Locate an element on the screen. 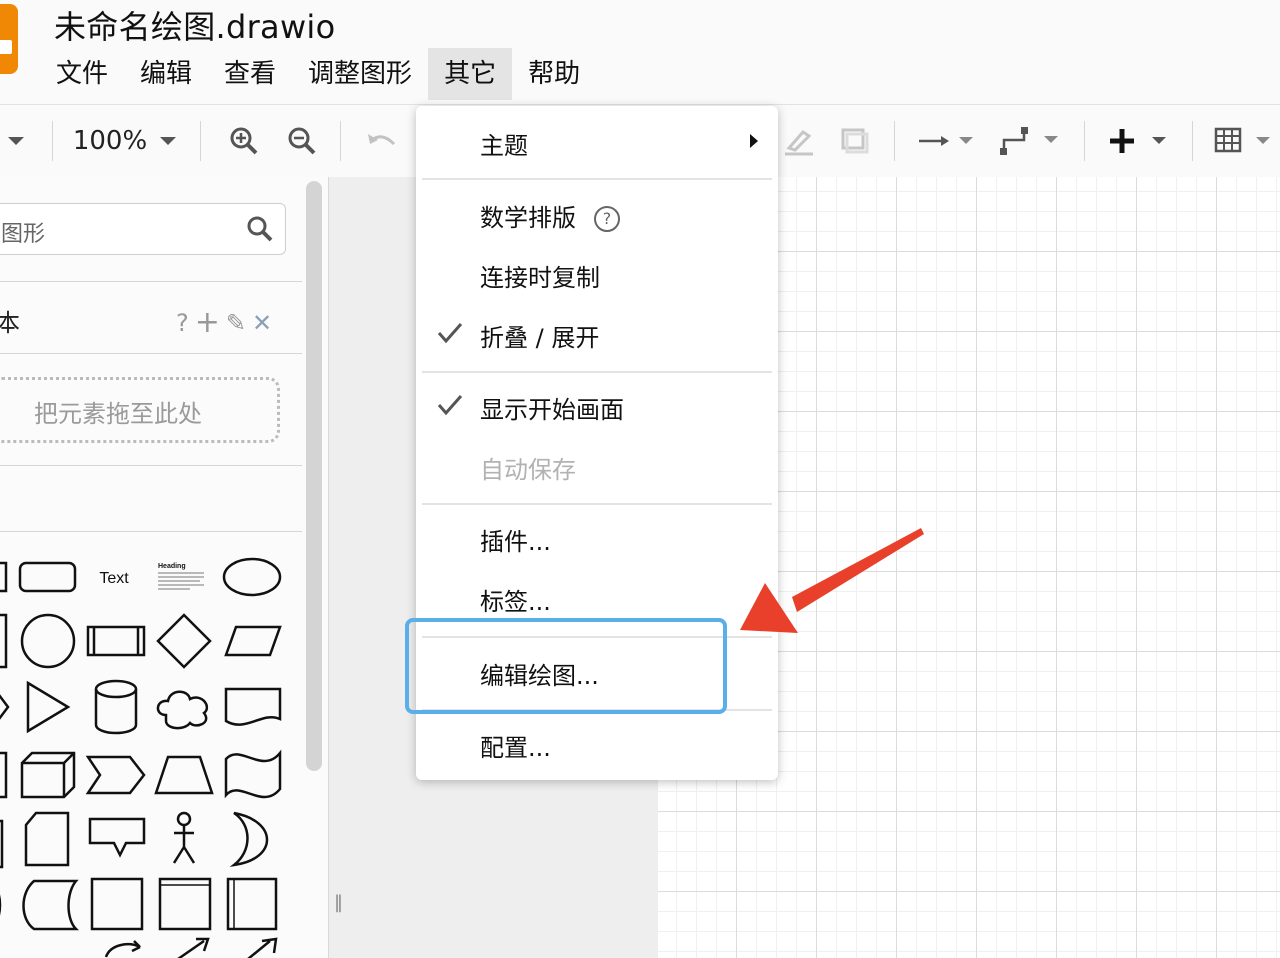  menu-item-collapse-expand: 折叠 / 展开 is located at coordinates (597, 334).